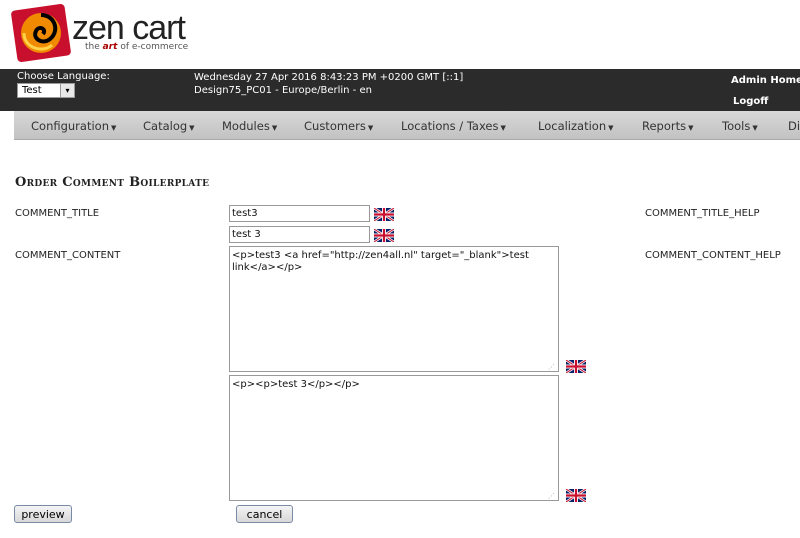 The image size is (800, 538). Describe the element at coordinates (394, 438) in the screenshot. I see `comment-content-textarea-2: <p><p>test 3</p></p> ⋰` at that location.